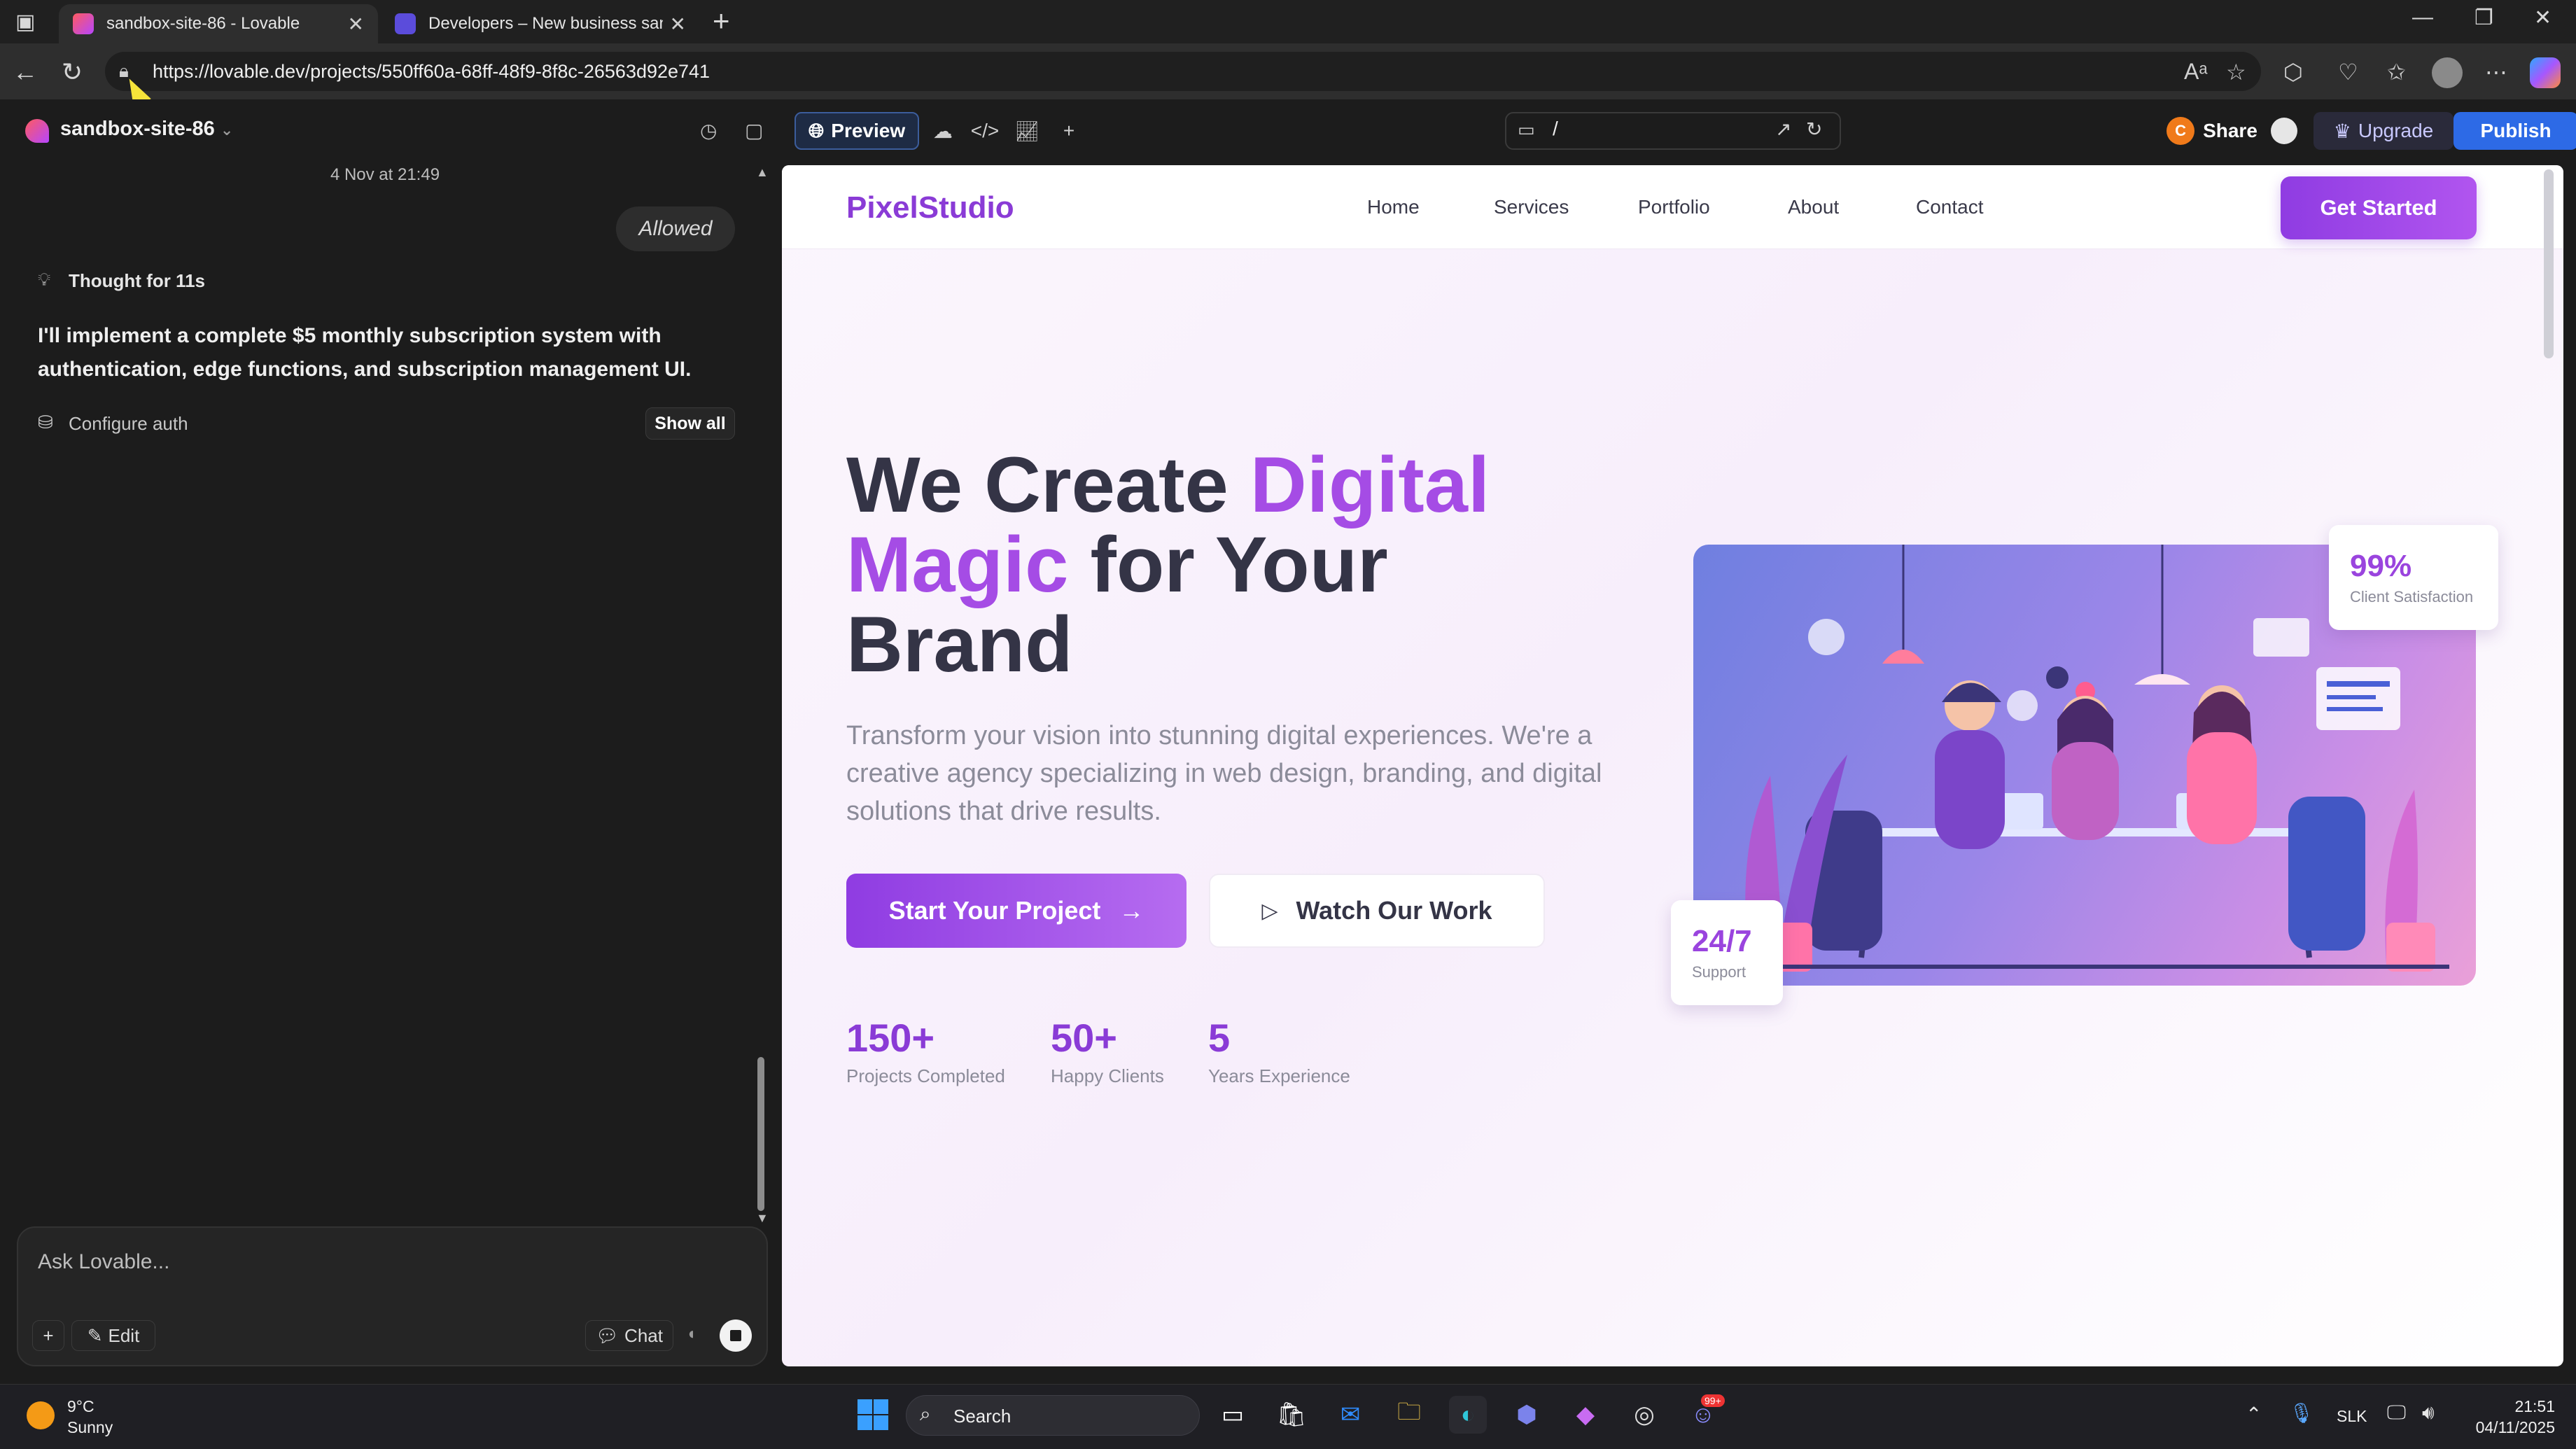  What do you see at coordinates (1219, 1038) in the screenshot?
I see `stat-years-value: 5` at bounding box center [1219, 1038].